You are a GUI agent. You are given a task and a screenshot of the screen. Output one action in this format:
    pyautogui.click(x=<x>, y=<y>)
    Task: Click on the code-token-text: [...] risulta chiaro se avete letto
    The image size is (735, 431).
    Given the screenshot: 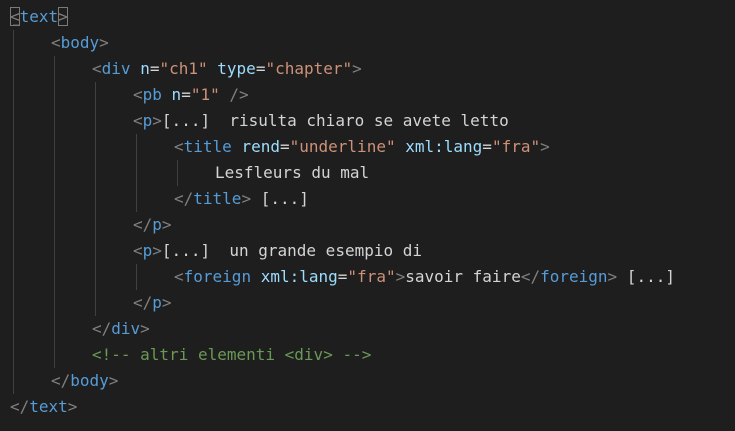 What is the action you would take?
    pyautogui.click(x=335, y=120)
    